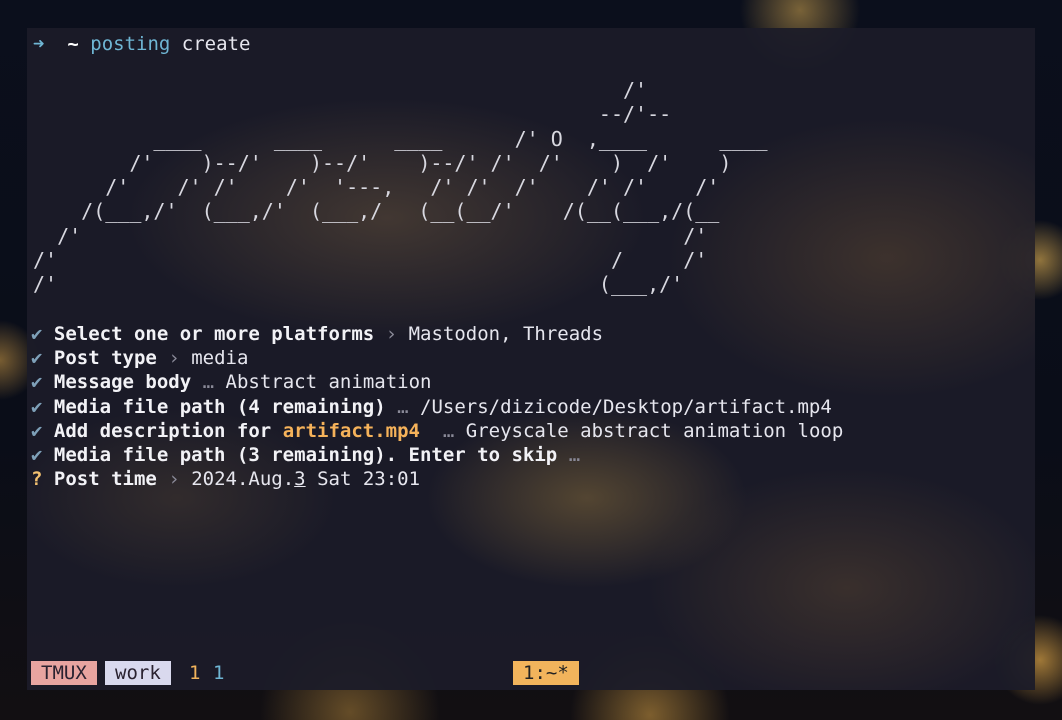 Image resolution: width=1062 pixels, height=720 pixels. I want to click on prompt-arrow-icon: ➜, so click(39, 44).